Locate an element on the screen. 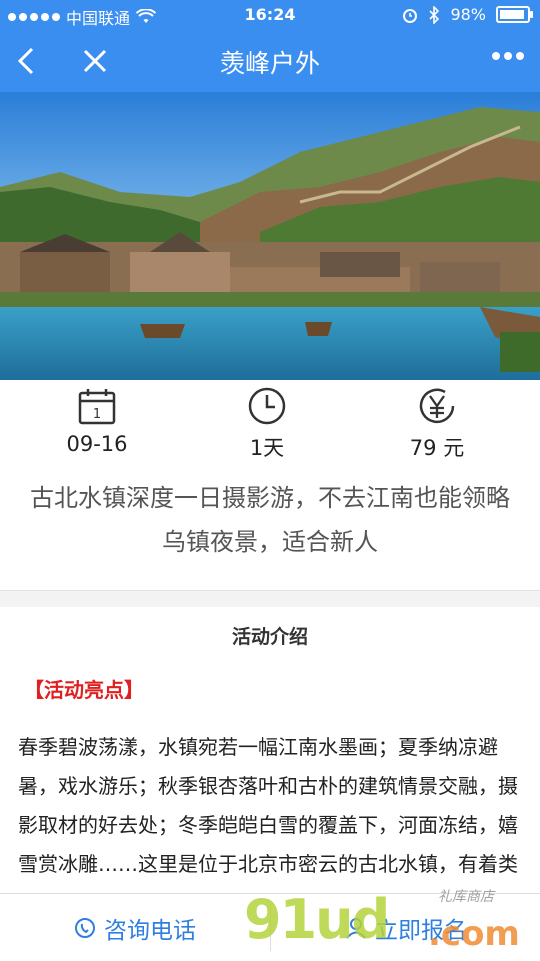  yen-icon is located at coordinates (437, 406).